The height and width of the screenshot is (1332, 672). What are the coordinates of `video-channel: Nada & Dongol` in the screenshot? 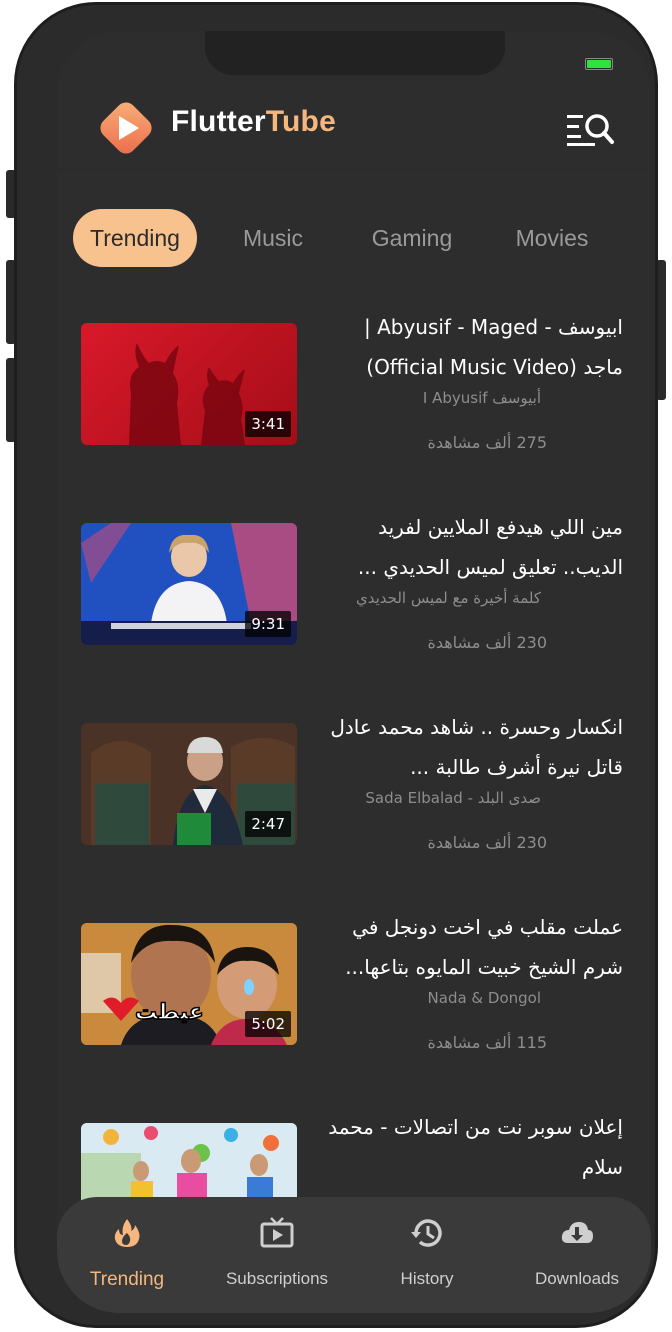 It's located at (401, 998).